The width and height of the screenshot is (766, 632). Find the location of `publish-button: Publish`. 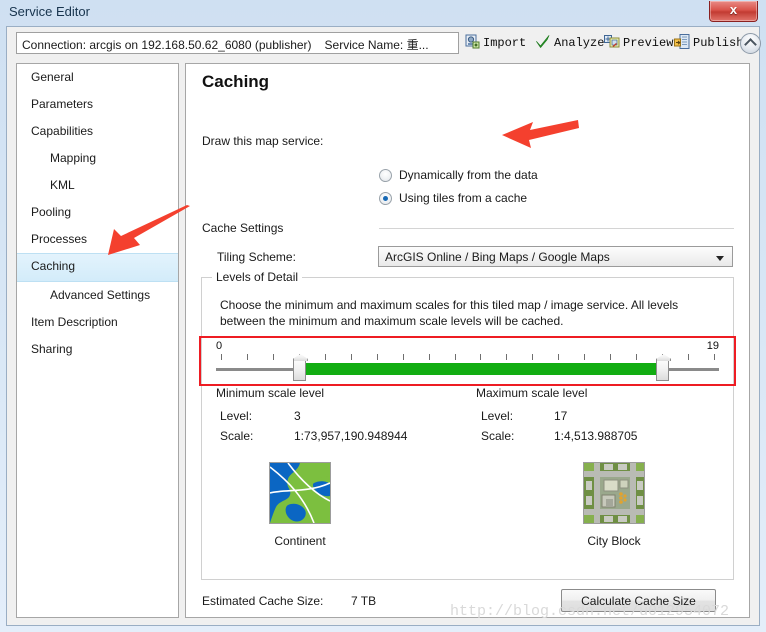

publish-button: Publish is located at coordinates (708, 43).